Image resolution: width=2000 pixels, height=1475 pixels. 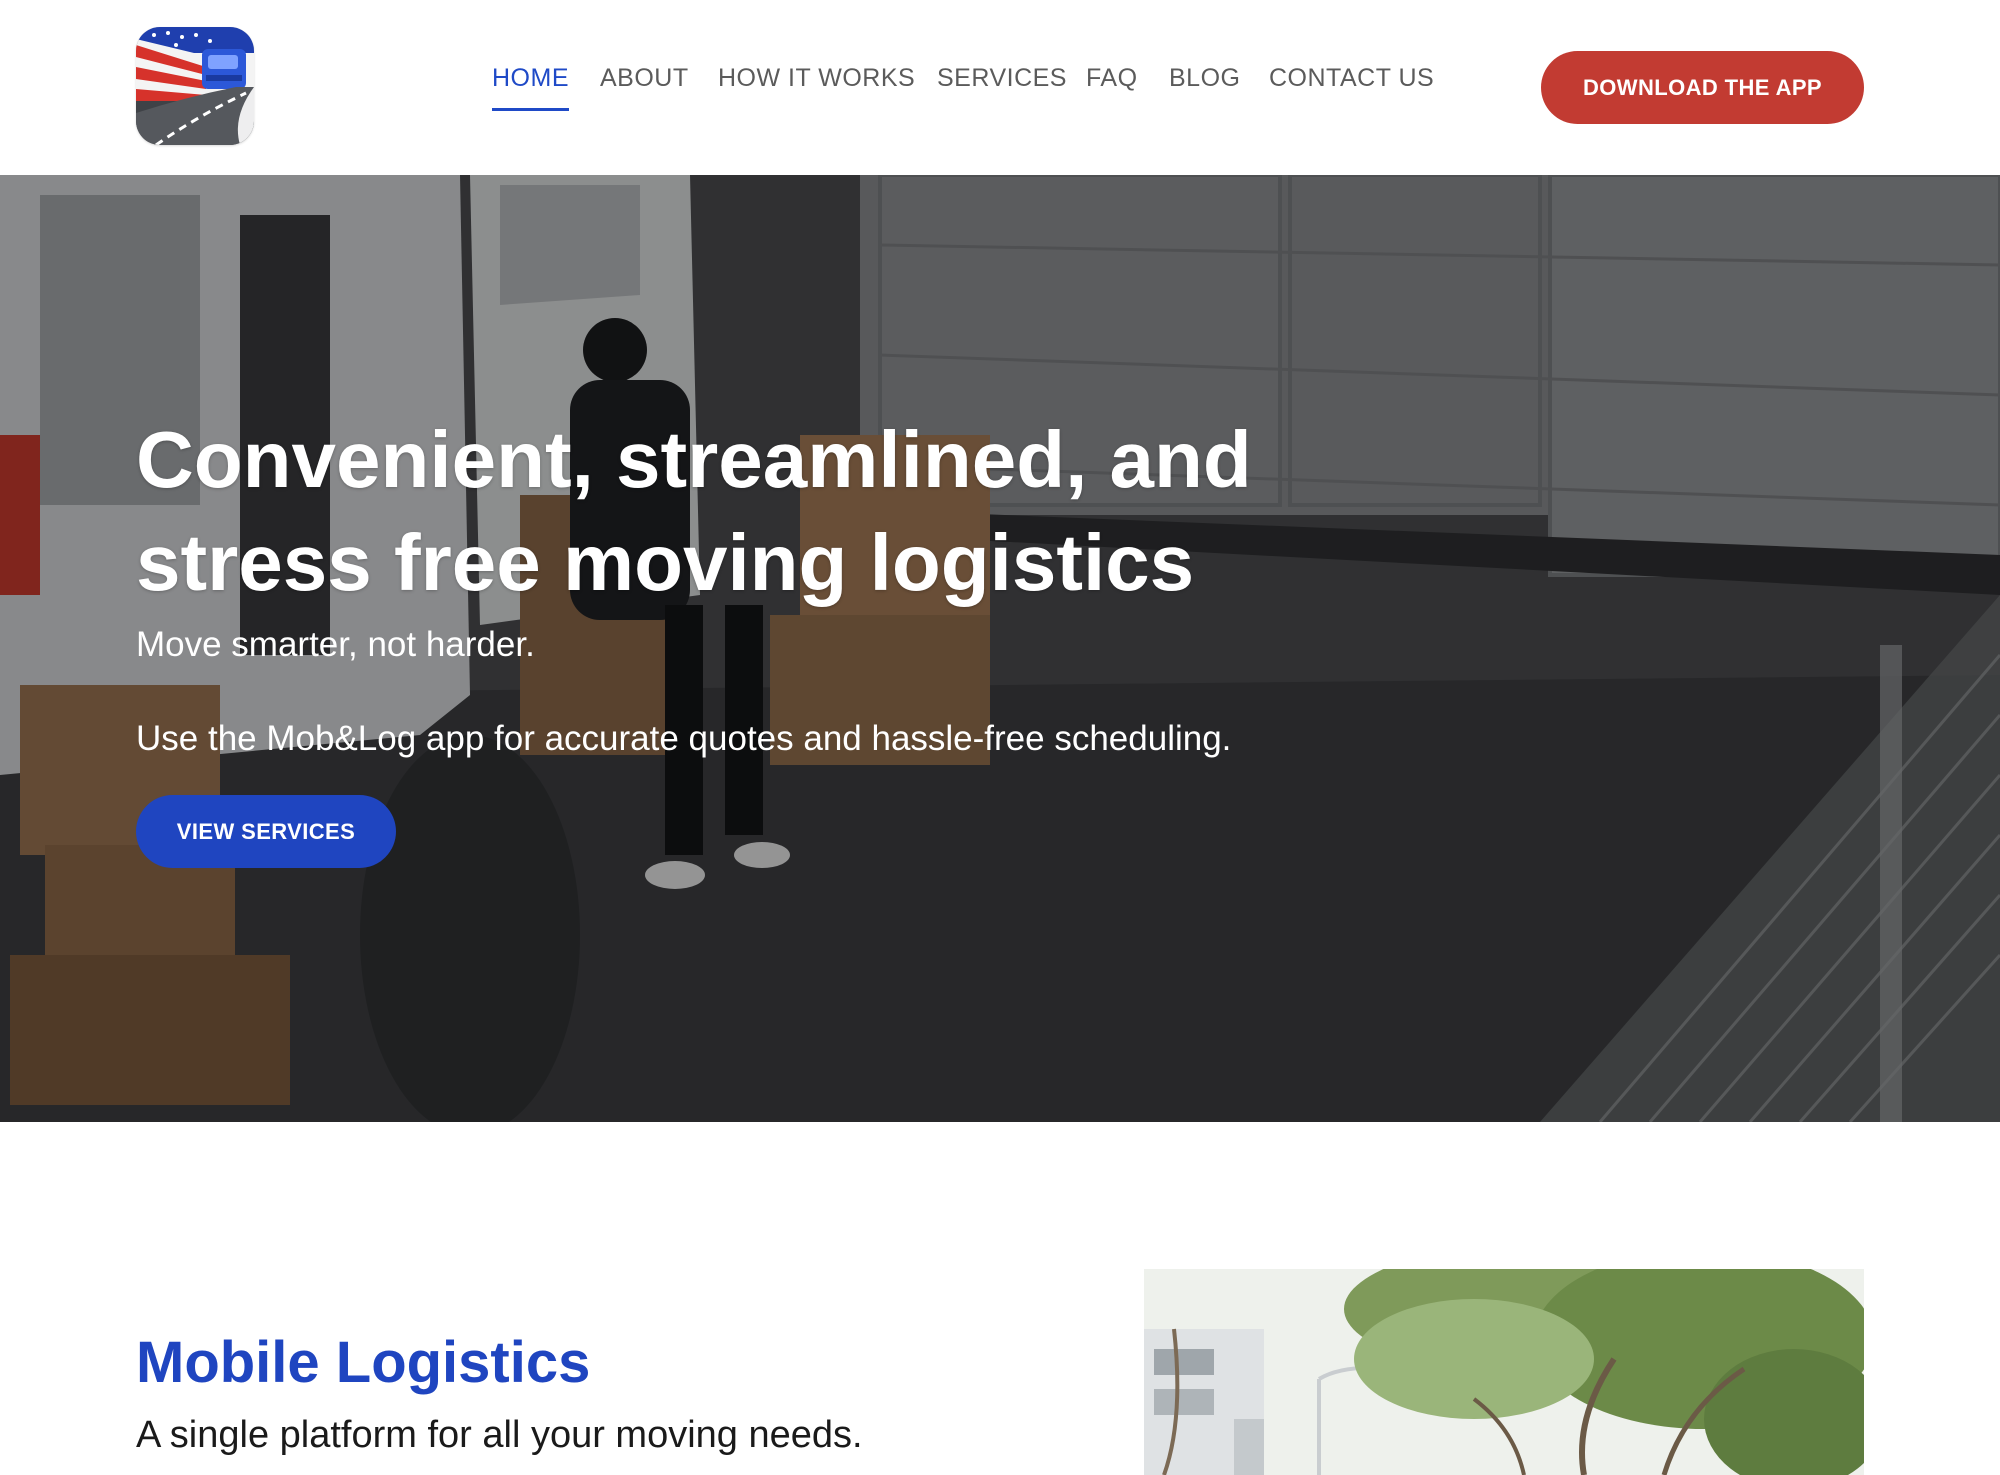 What do you see at coordinates (665, 562) in the screenshot?
I see `hero-title-line-2: stress free moving logistics` at bounding box center [665, 562].